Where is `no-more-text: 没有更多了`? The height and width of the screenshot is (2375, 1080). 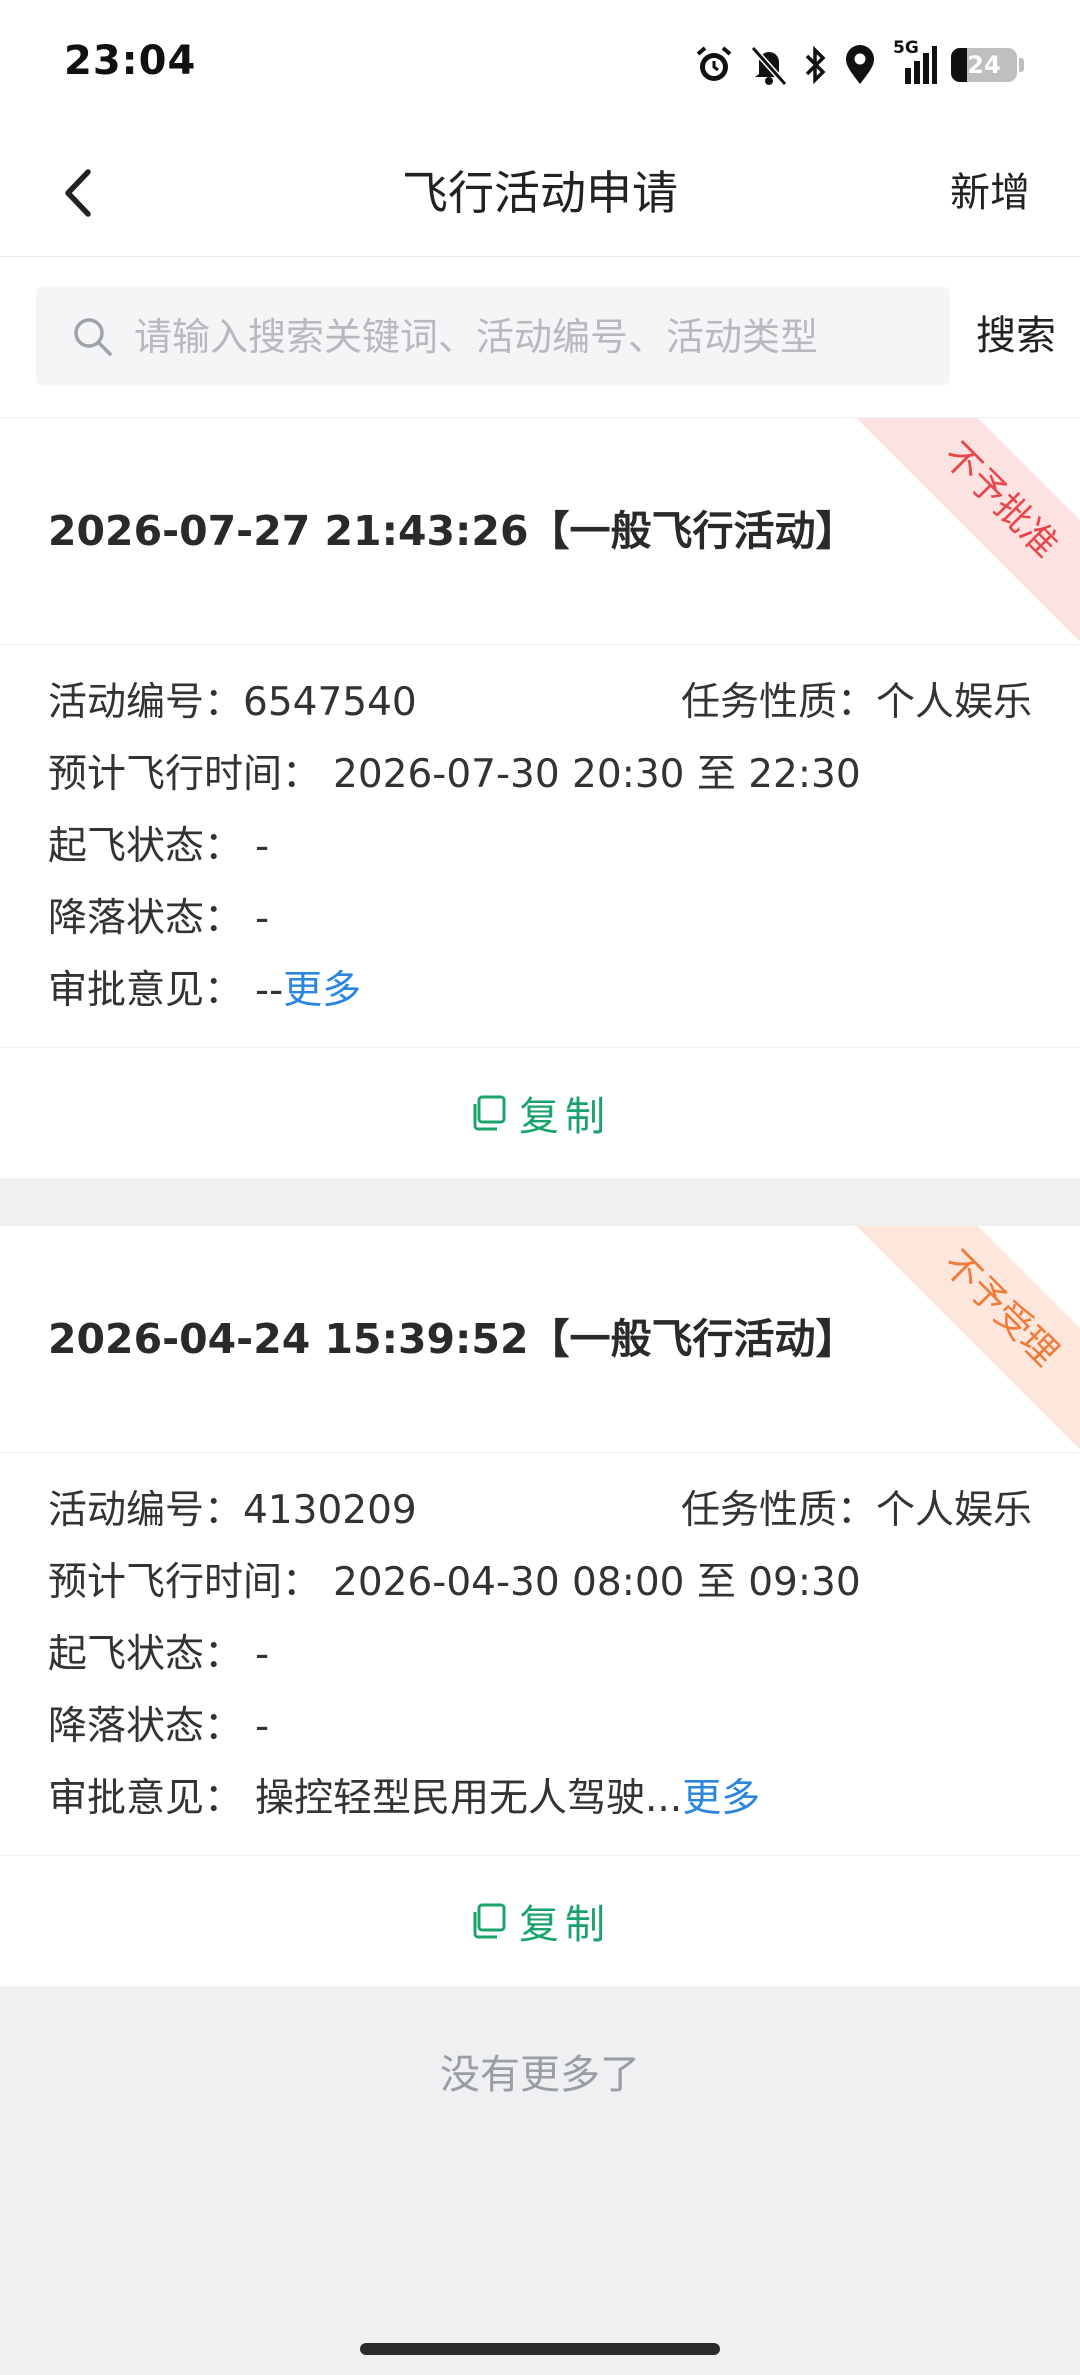
no-more-text: 没有更多了 is located at coordinates (540, 2075).